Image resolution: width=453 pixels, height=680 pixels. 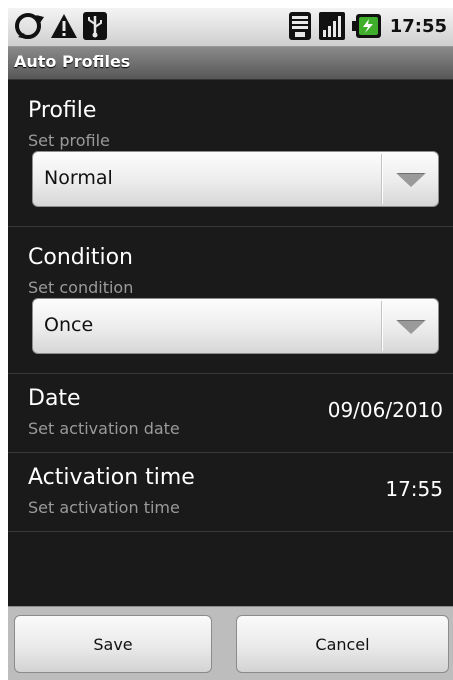 I want to click on date-value: 09/06/2010, so click(x=385, y=410).